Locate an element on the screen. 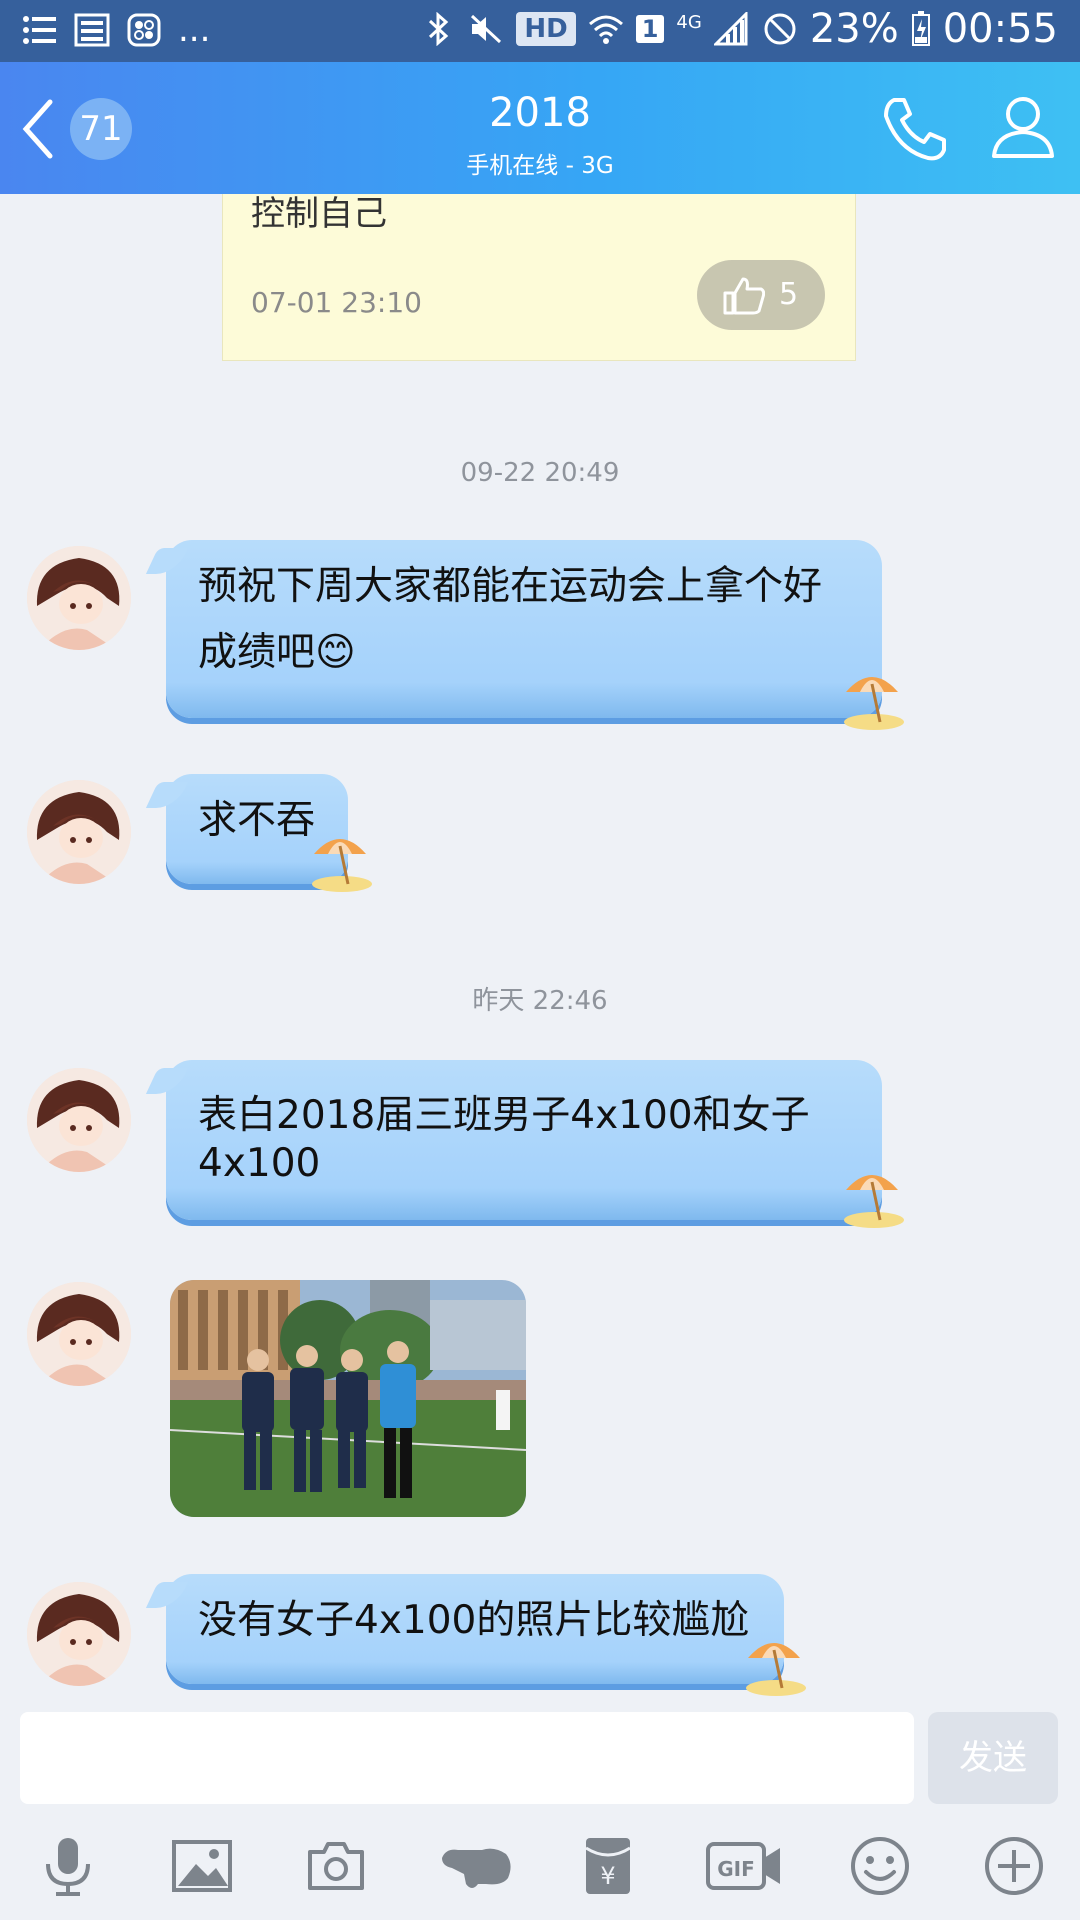  gif-icon: GIF is located at coordinates (744, 1866).